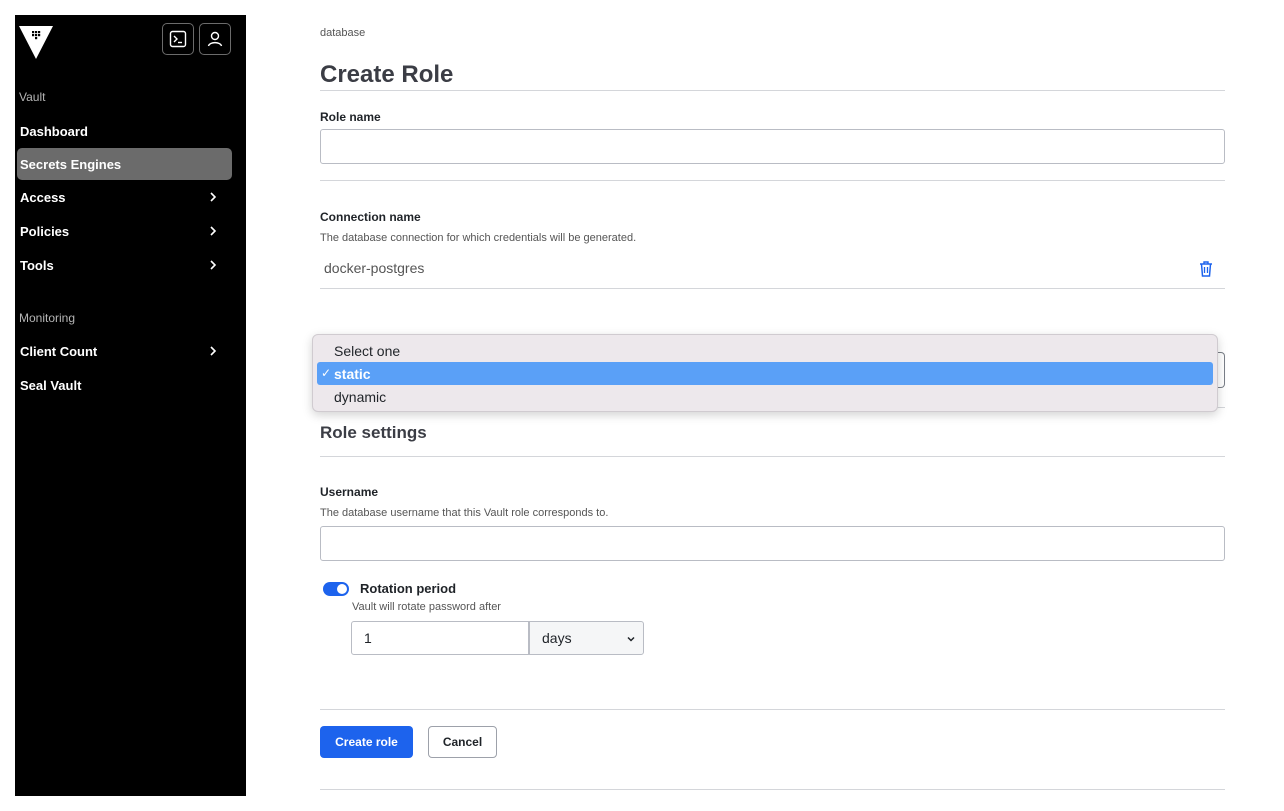  What do you see at coordinates (772, 146) in the screenshot?
I see `role-name-input` at bounding box center [772, 146].